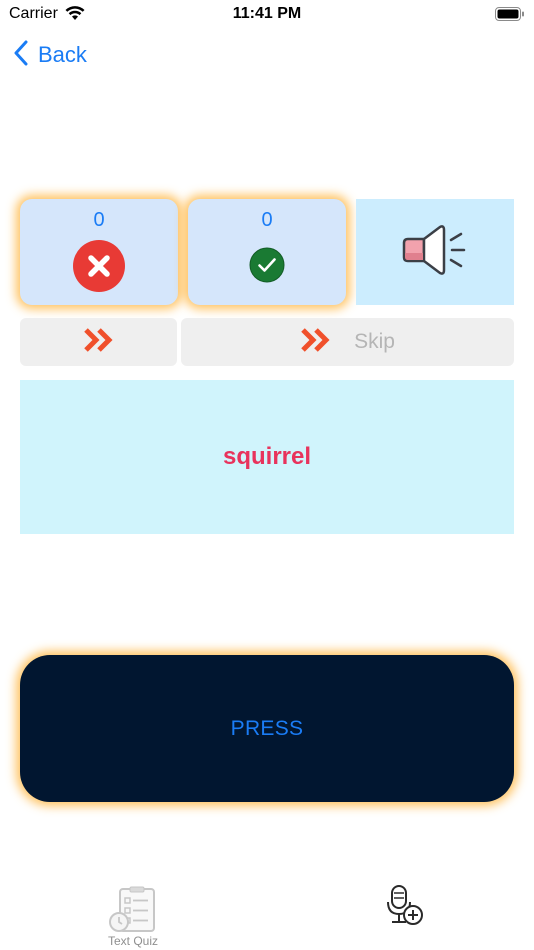  Describe the element at coordinates (510, 16) in the screenshot. I see `battery-icon` at that location.